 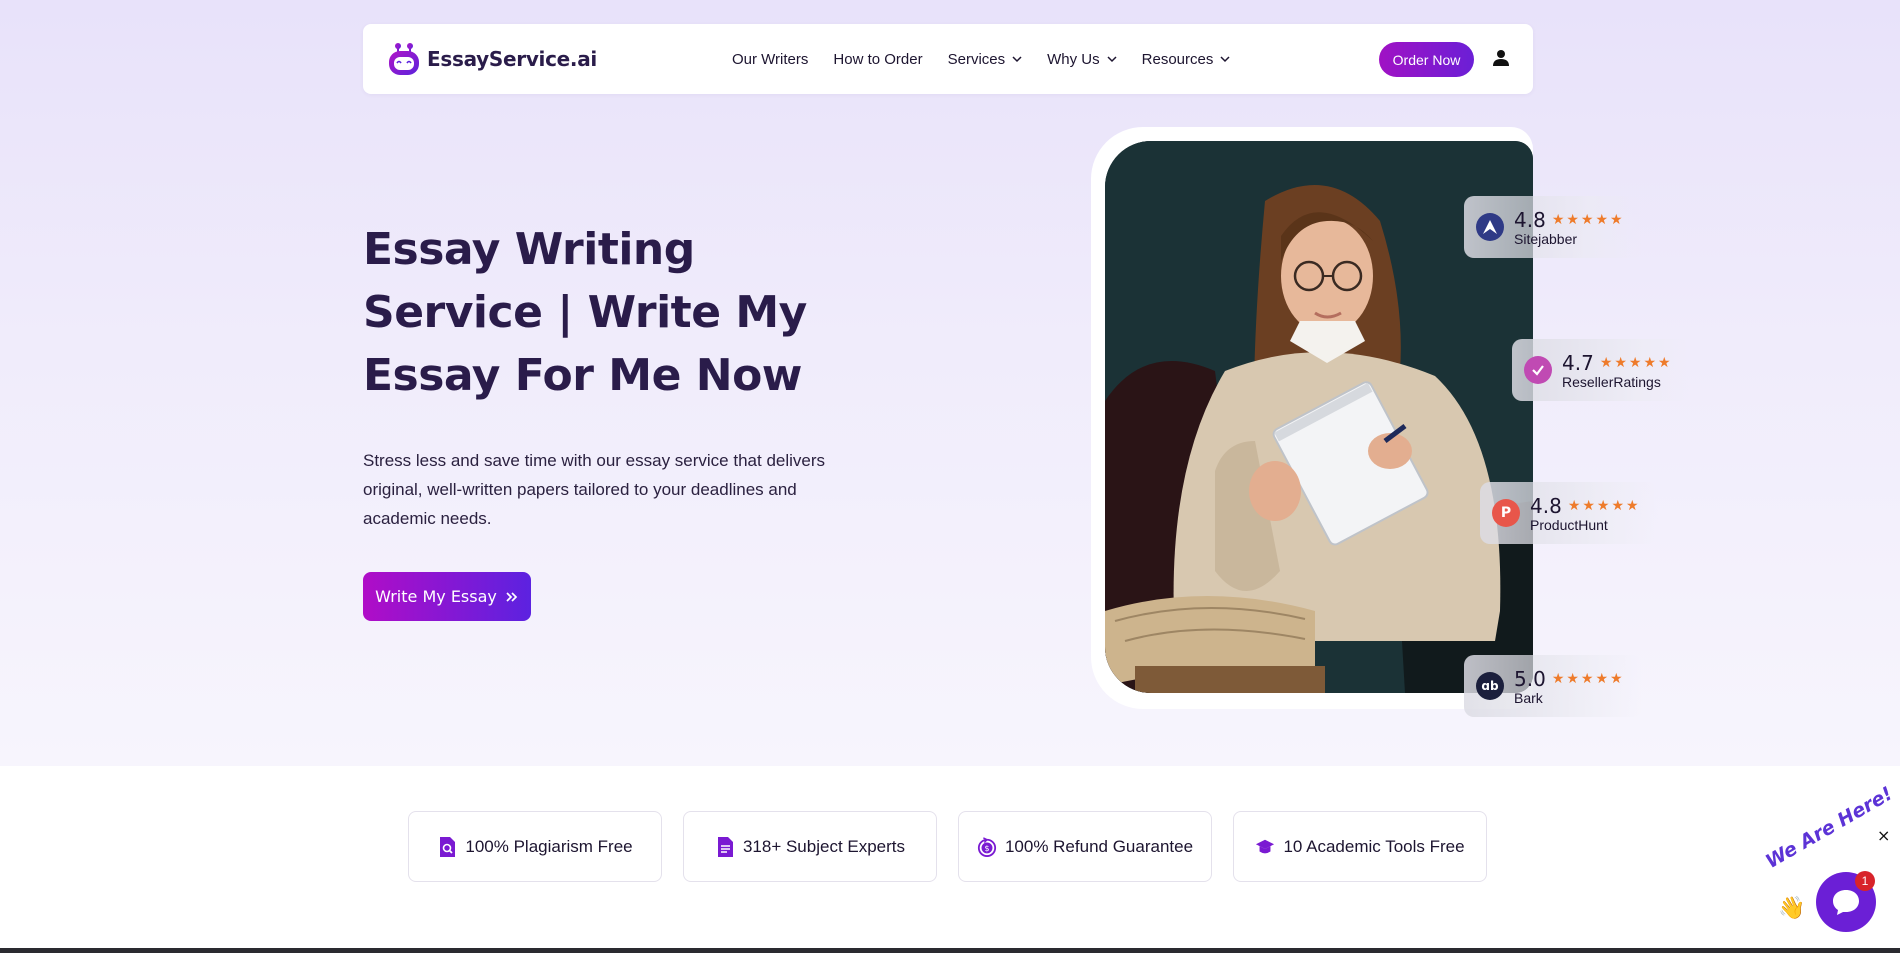 I want to click on feature-card: $ 100% Refund Guarantee, so click(x=1085, y=846).